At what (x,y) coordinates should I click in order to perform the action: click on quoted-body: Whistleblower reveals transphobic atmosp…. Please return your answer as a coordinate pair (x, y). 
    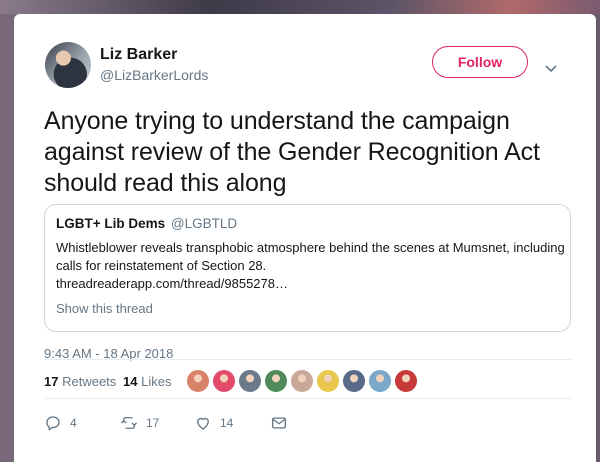
    Looking at the image, I should click on (311, 266).